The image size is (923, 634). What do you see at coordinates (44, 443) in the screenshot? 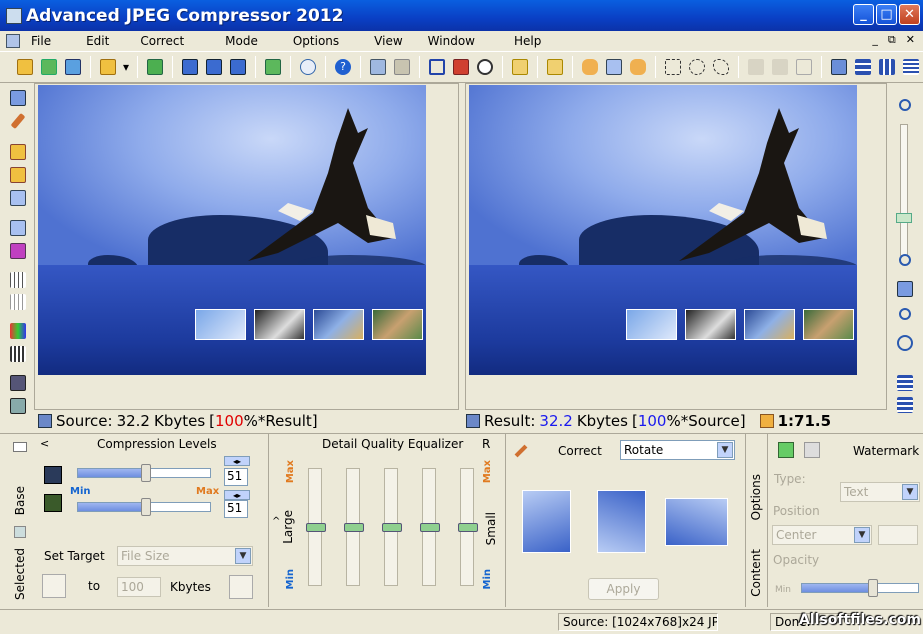
I see `collapse-button: <` at bounding box center [44, 443].